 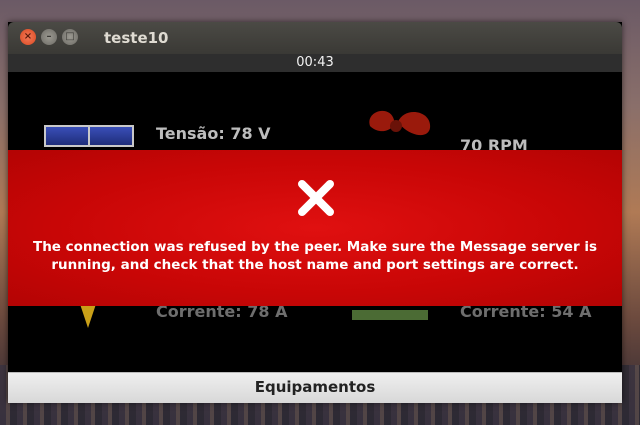 I want to click on window-maximize-button: □, so click(x=70, y=37).